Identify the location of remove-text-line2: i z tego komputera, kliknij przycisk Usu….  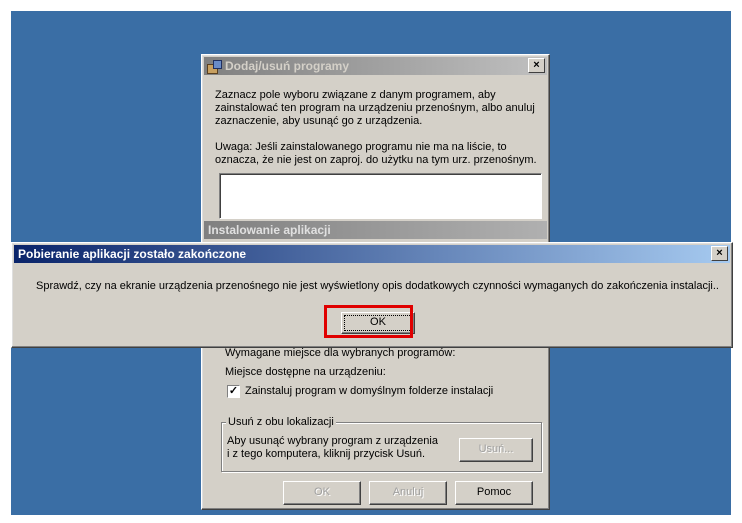
(326, 454).